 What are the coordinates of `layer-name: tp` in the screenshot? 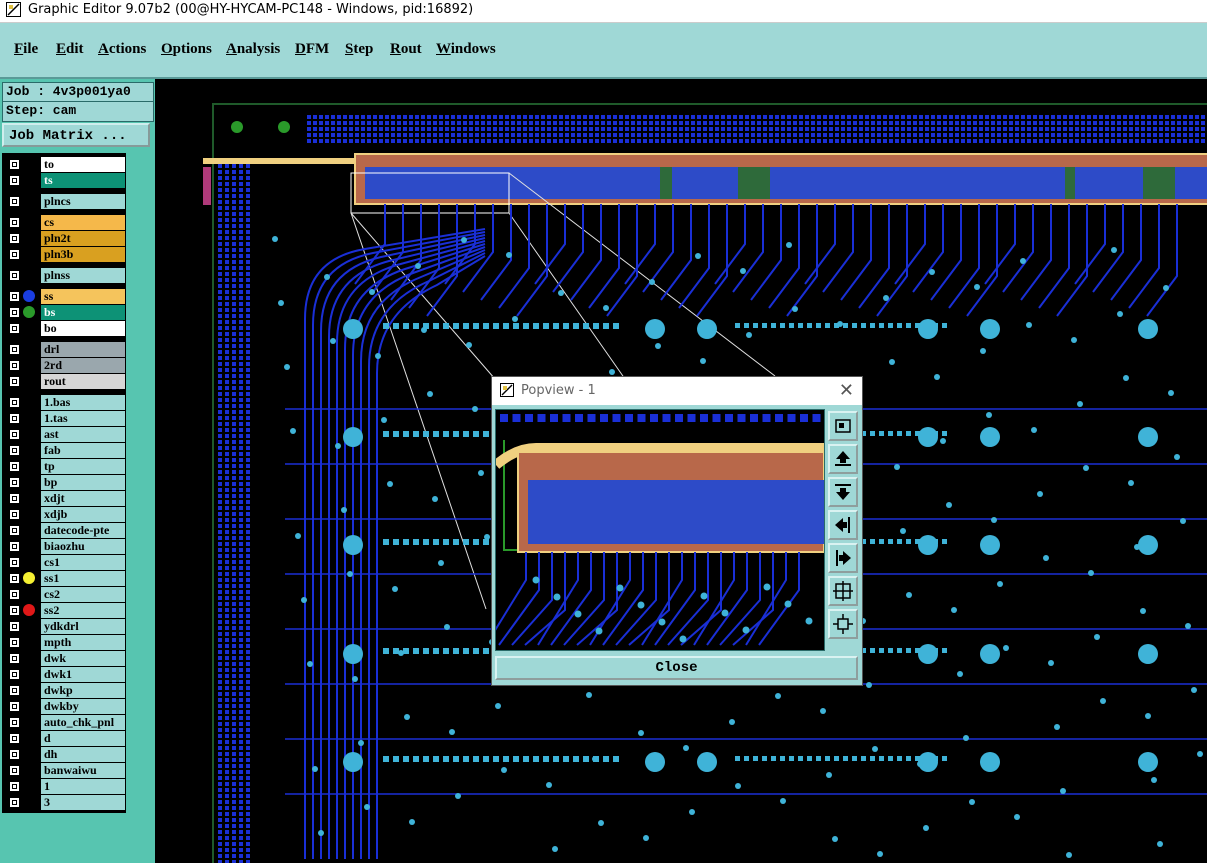 It's located at (83, 466).